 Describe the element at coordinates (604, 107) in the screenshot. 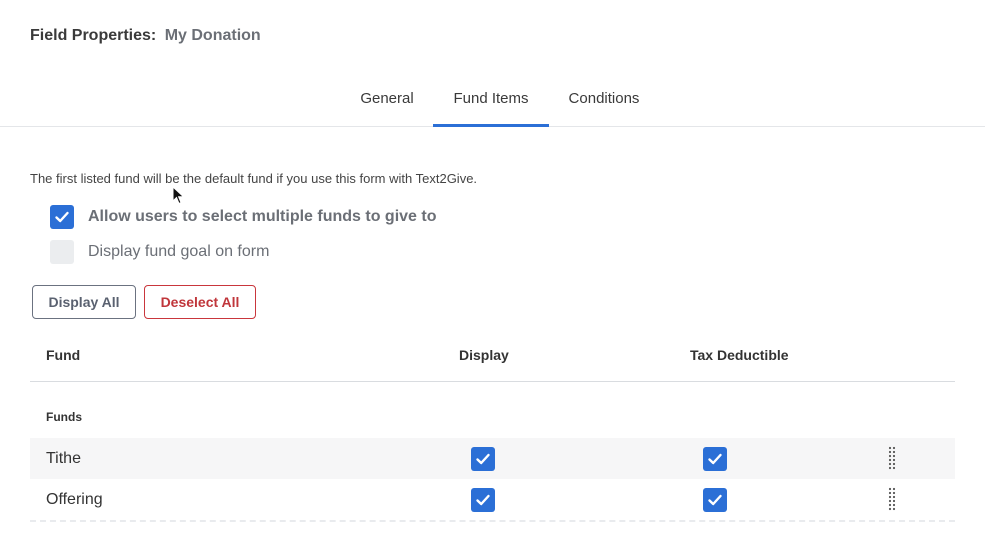

I see `tab-conditions: Conditions` at that location.